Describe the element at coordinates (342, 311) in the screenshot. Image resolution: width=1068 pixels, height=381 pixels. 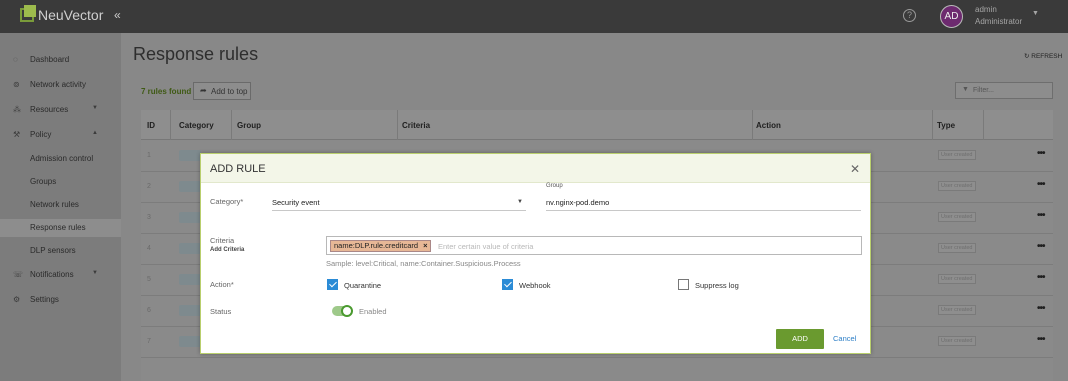
I see `status-toggle` at that location.